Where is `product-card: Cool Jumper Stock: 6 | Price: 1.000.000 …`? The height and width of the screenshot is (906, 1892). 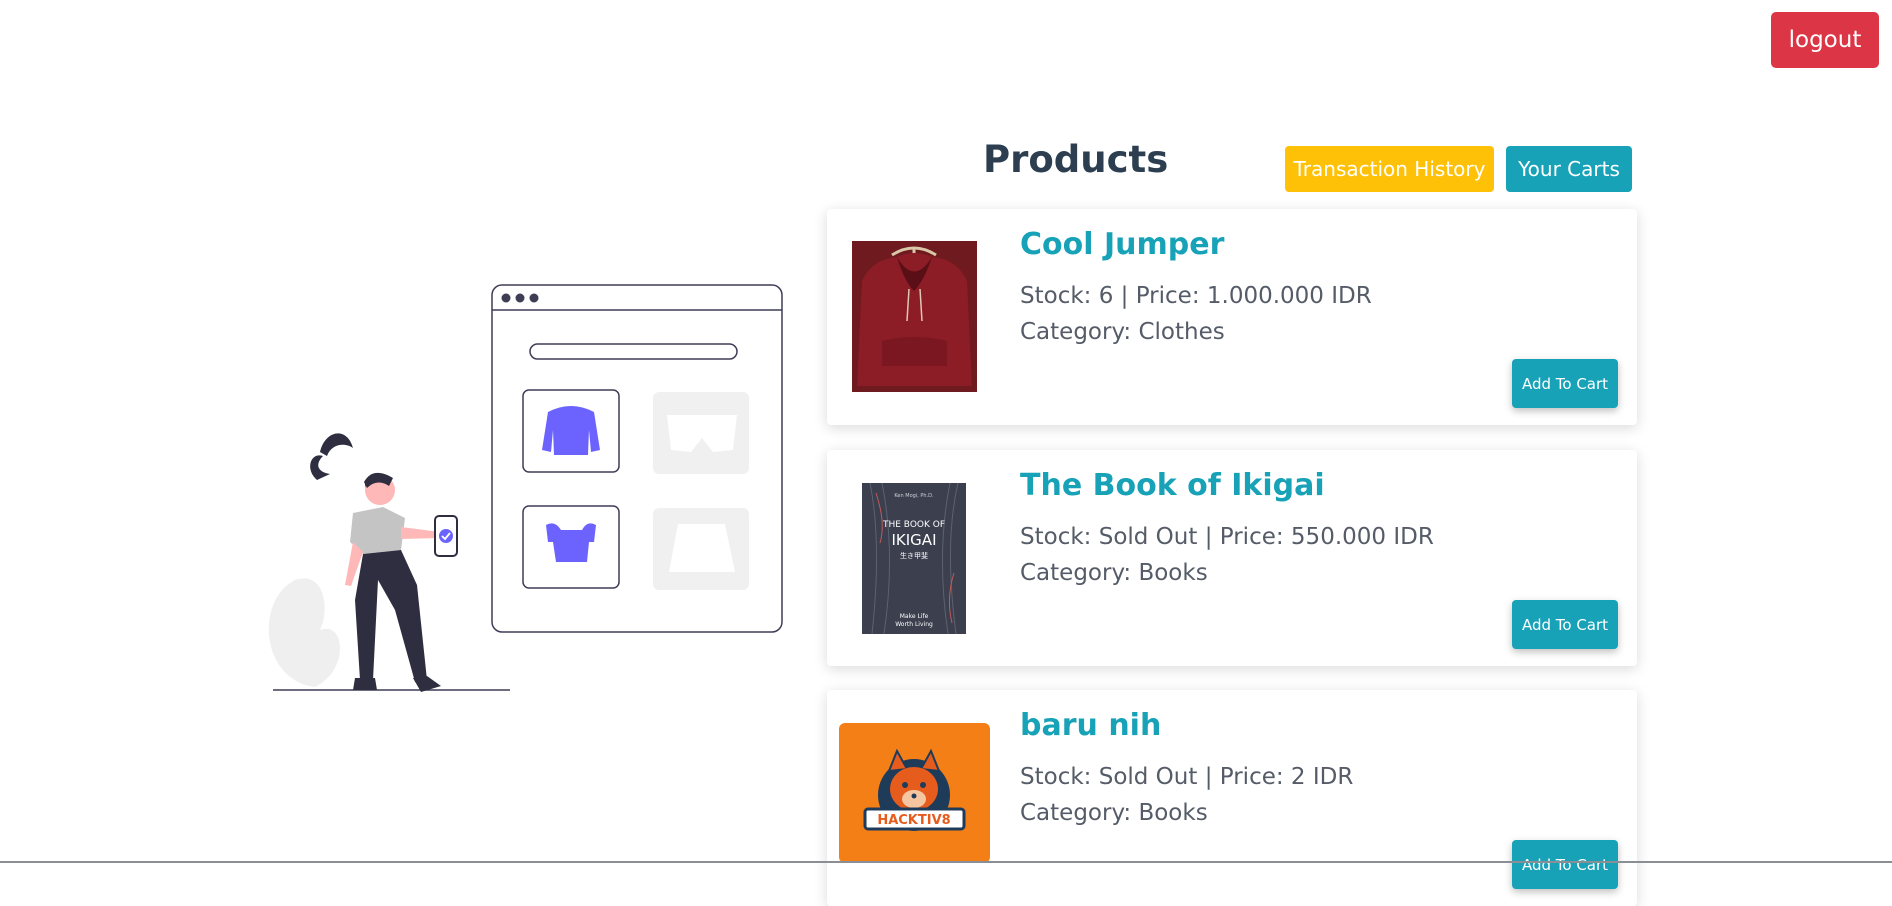
product-card: Cool Jumper Stock: 6 | Price: 1.000.000 … is located at coordinates (1232, 317).